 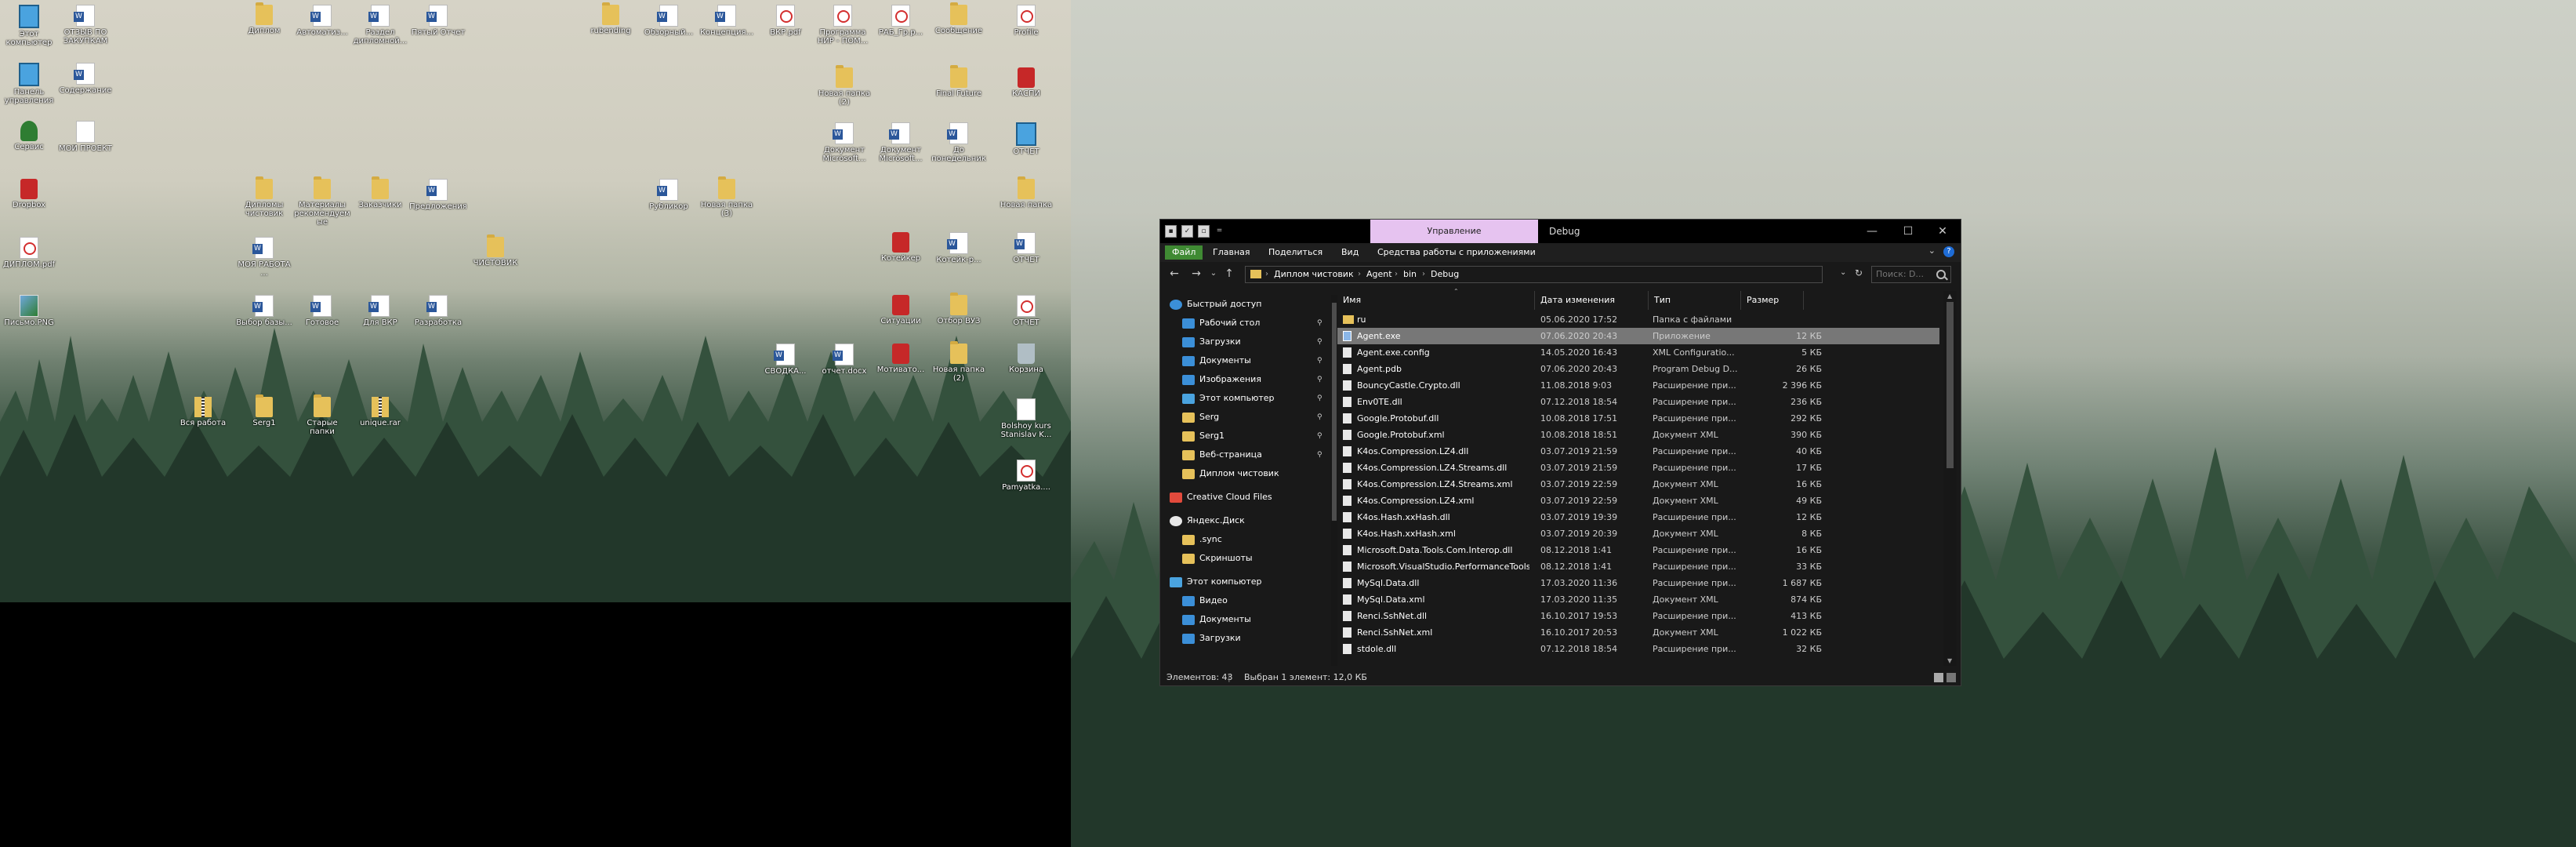 What do you see at coordinates (1204, 436) in the screenshot?
I see `nav-item: Serg1` at bounding box center [1204, 436].